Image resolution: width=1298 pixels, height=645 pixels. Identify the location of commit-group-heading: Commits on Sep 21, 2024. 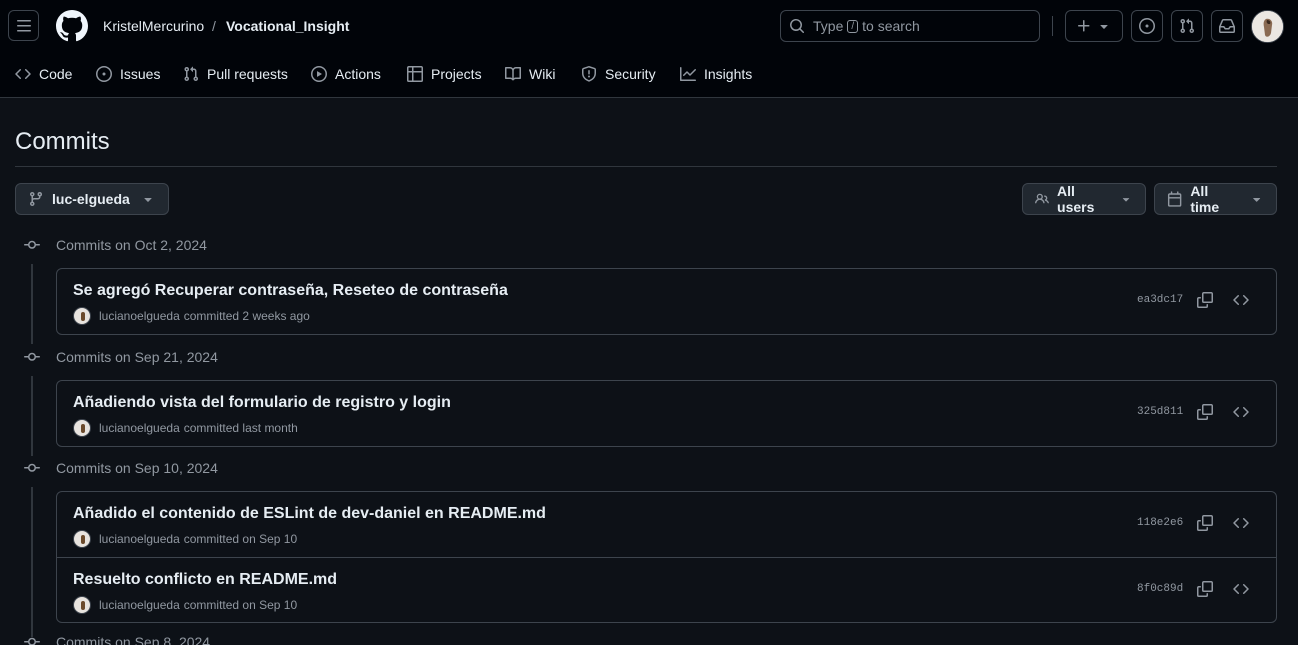
(121, 357).